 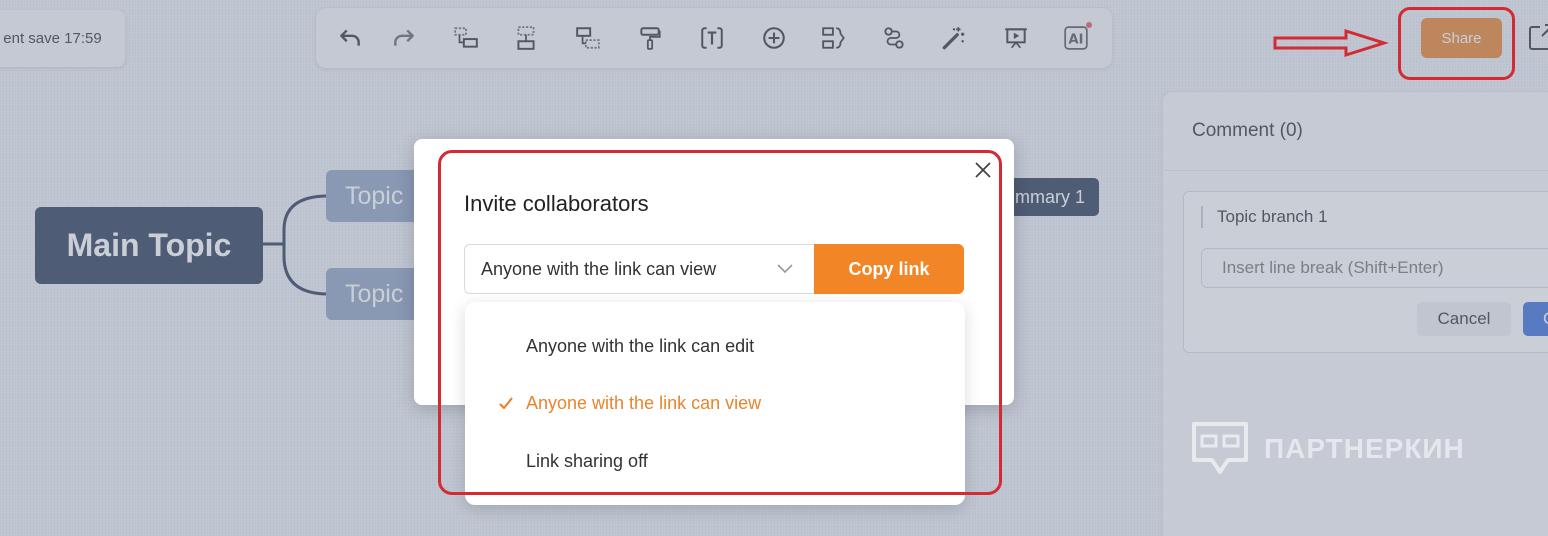 I want to click on share-highlight-annotation, so click(x=1456, y=43).